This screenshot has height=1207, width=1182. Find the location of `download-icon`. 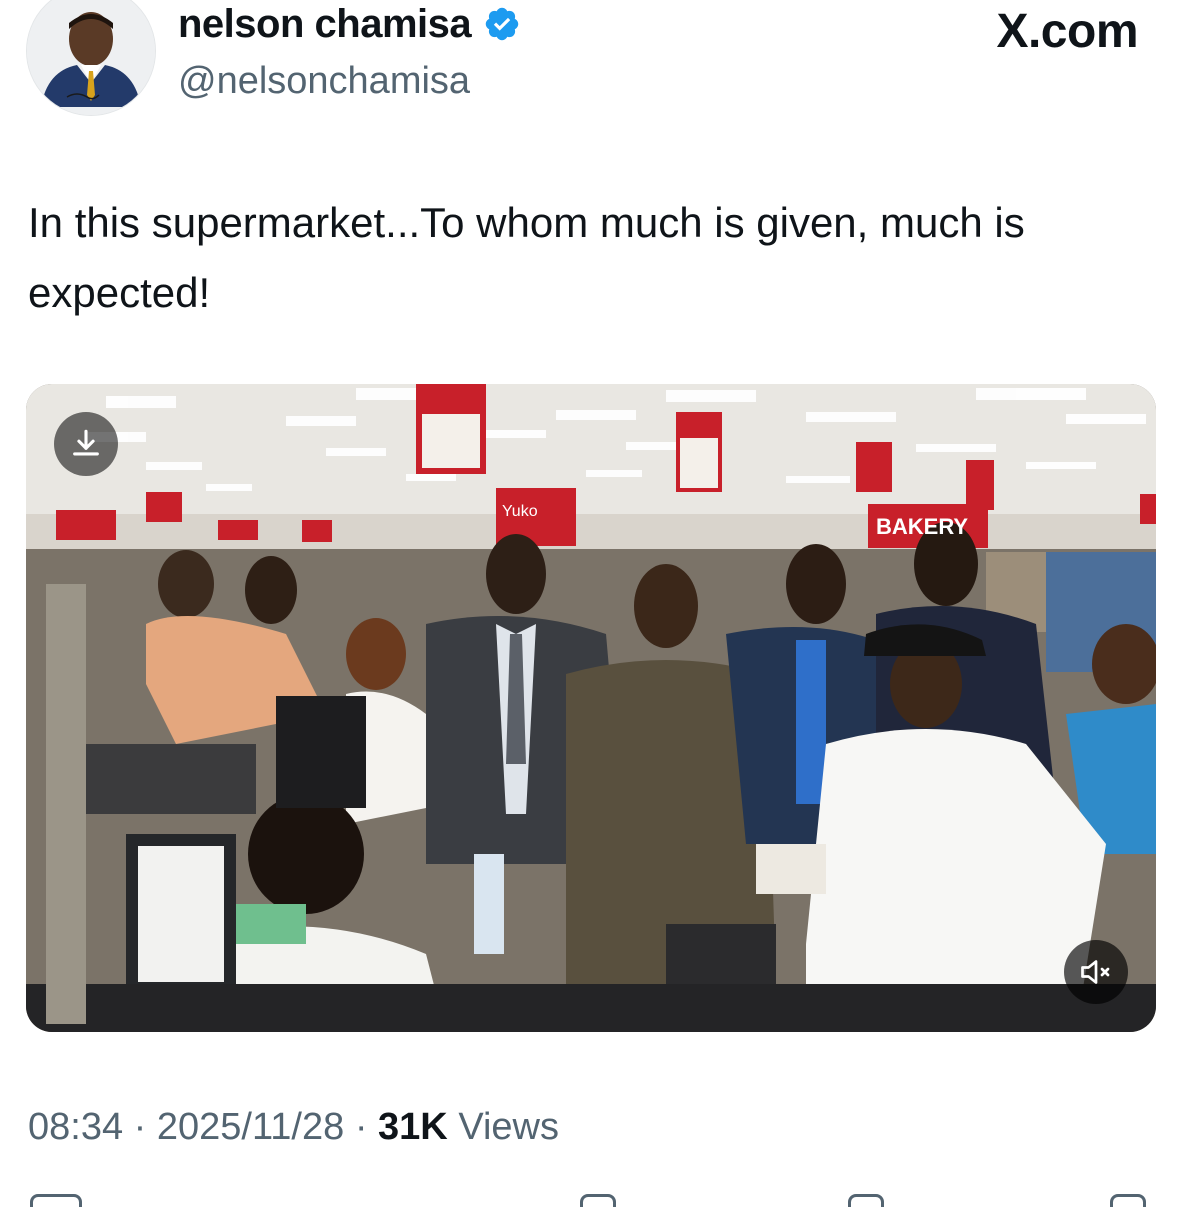

download-icon is located at coordinates (86, 442).